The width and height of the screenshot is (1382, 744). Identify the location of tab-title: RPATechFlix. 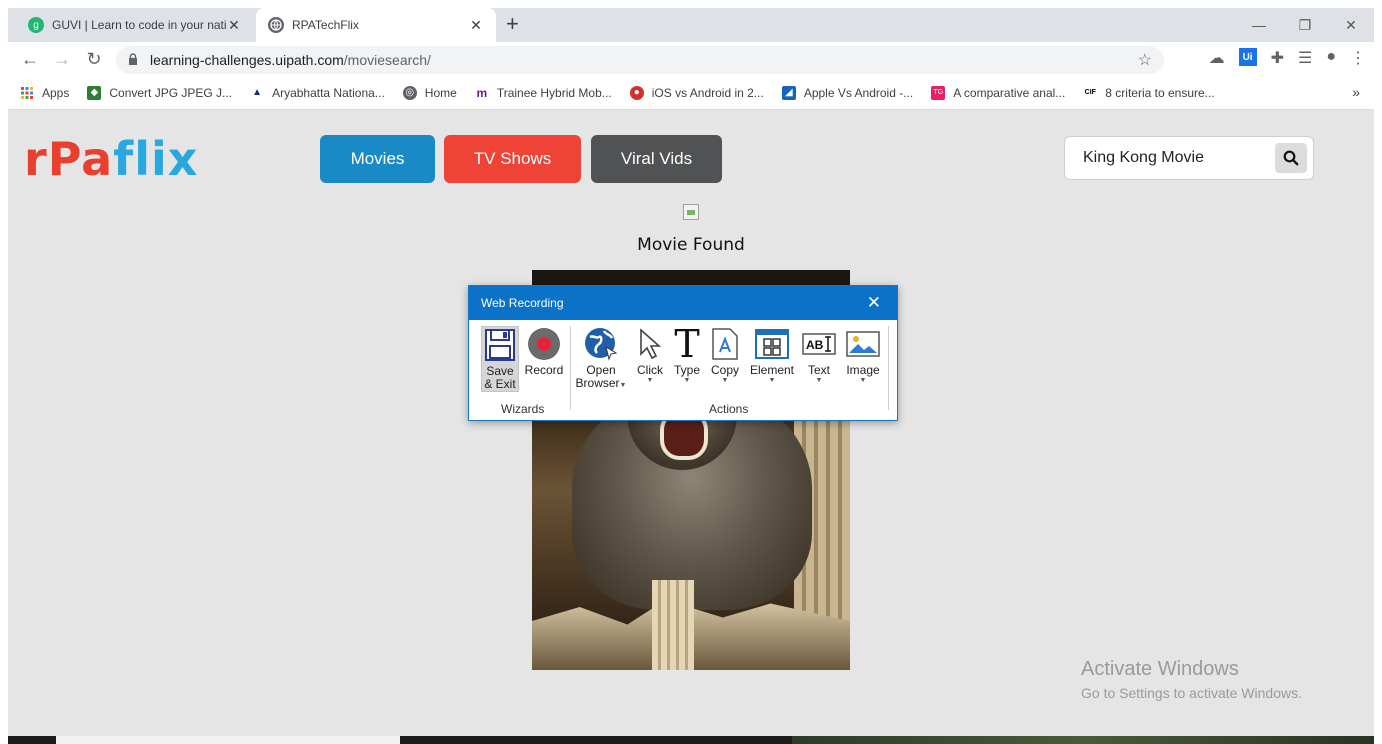
(325, 25).